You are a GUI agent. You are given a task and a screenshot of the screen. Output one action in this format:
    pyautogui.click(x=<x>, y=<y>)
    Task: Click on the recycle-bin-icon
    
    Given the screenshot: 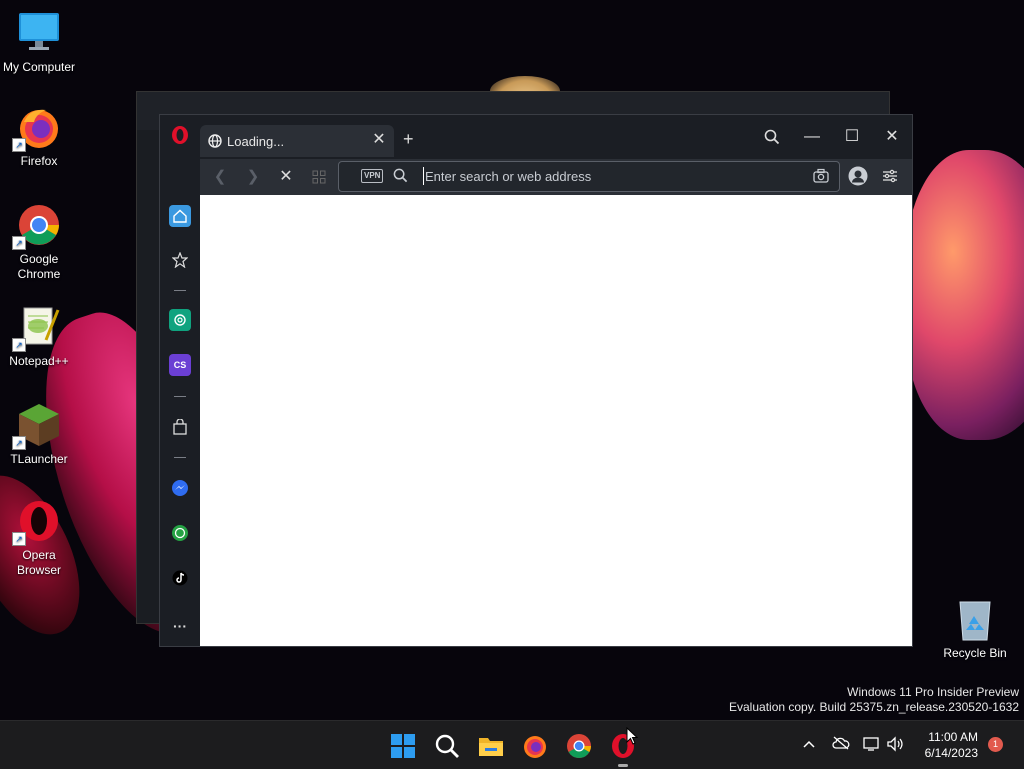 What is the action you would take?
    pyautogui.click(x=975, y=619)
    